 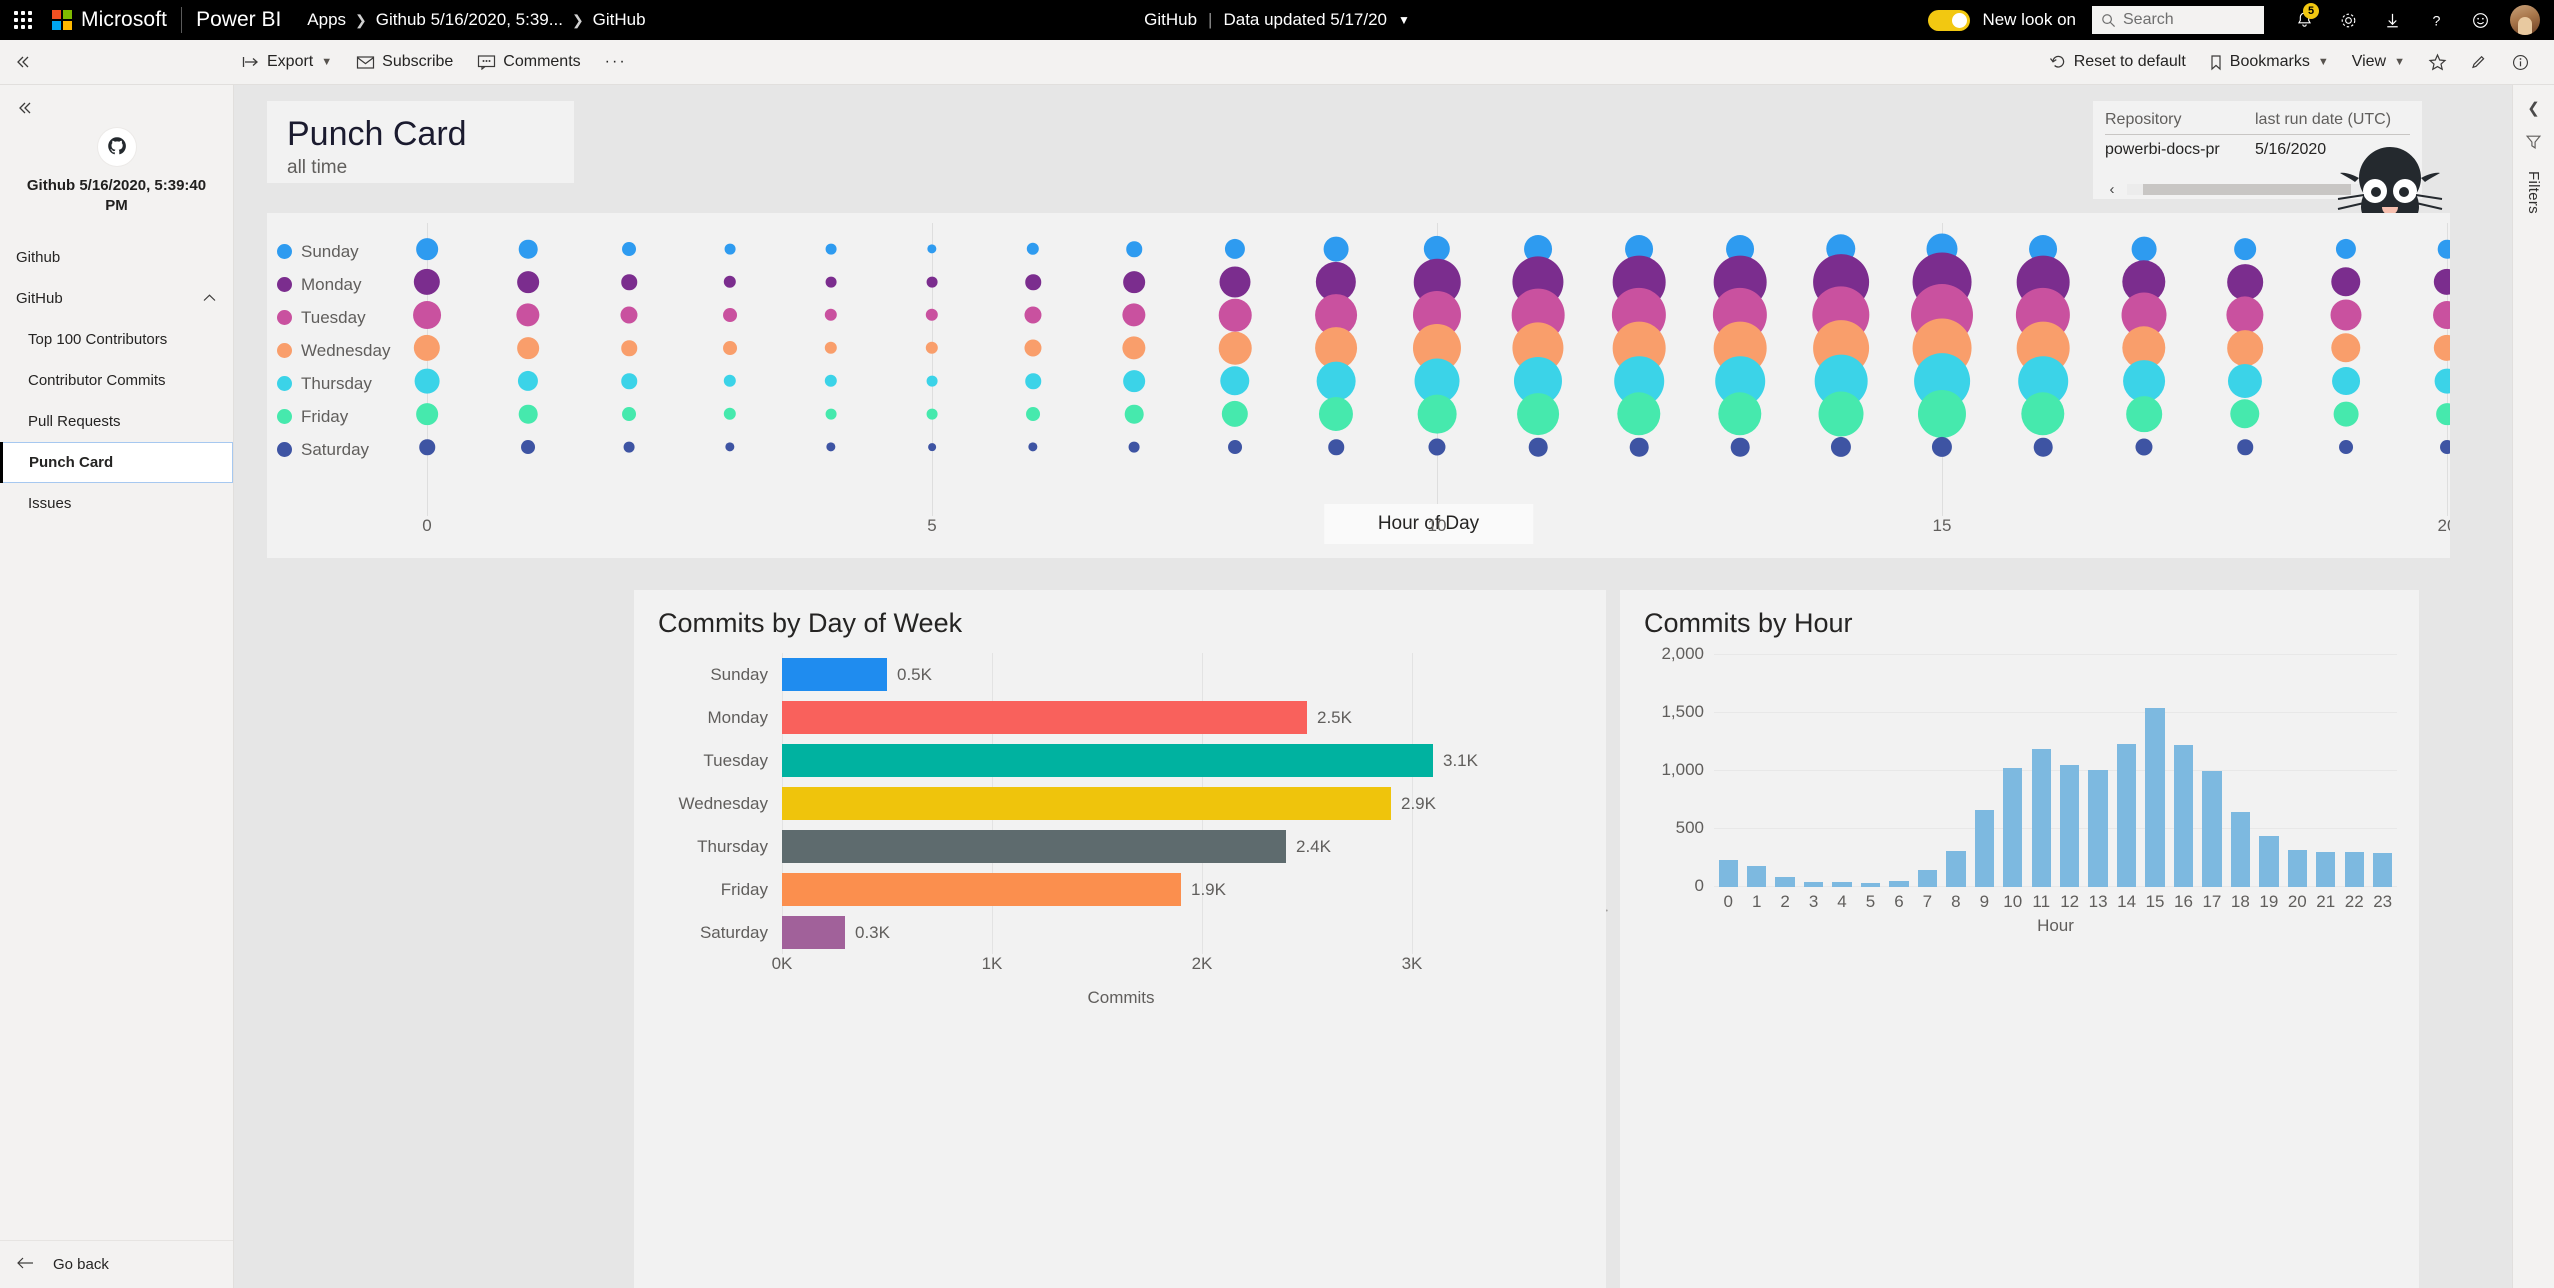 What do you see at coordinates (2348, 20) in the screenshot?
I see `settings-button` at bounding box center [2348, 20].